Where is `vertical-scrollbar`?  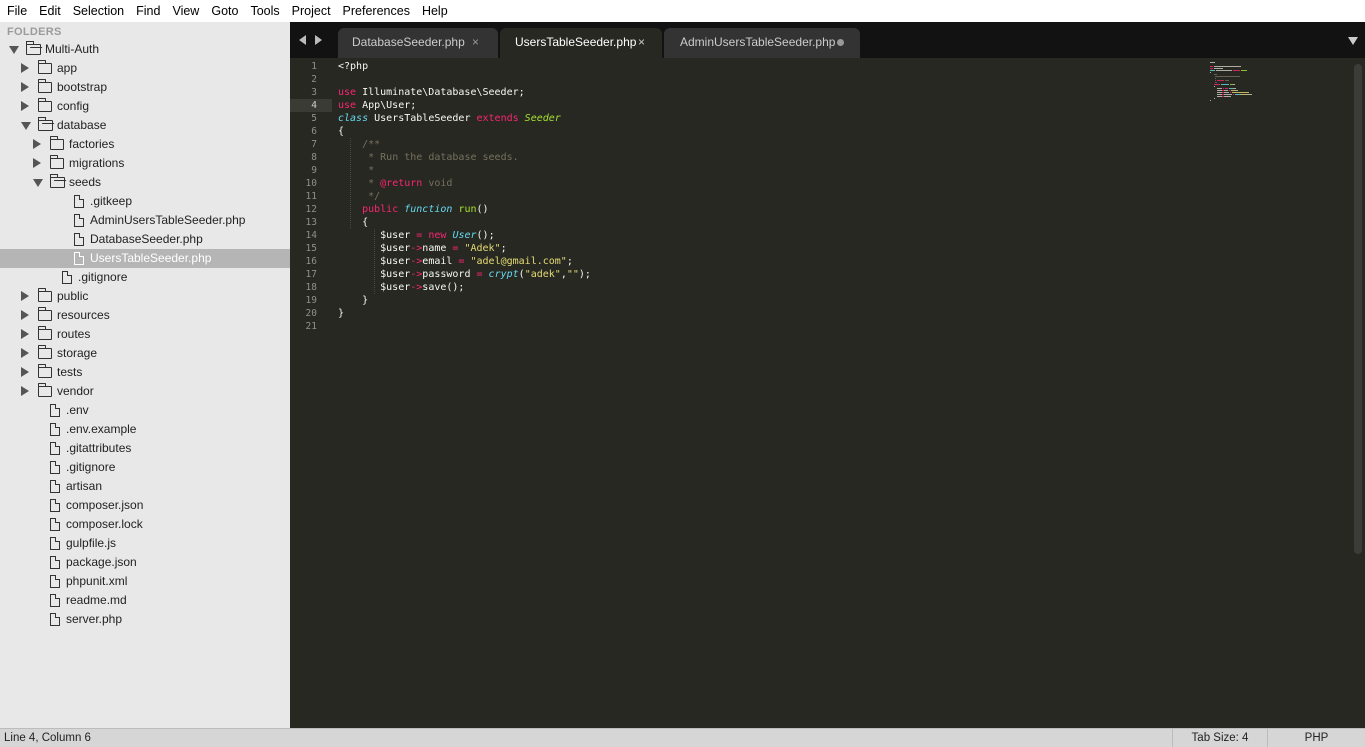
vertical-scrollbar is located at coordinates (1358, 309).